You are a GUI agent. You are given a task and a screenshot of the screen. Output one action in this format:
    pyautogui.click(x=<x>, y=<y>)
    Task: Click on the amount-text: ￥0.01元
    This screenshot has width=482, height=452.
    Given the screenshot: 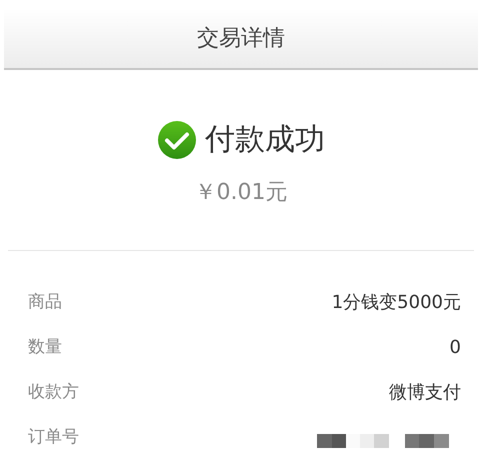 What is the action you would take?
    pyautogui.click(x=241, y=193)
    